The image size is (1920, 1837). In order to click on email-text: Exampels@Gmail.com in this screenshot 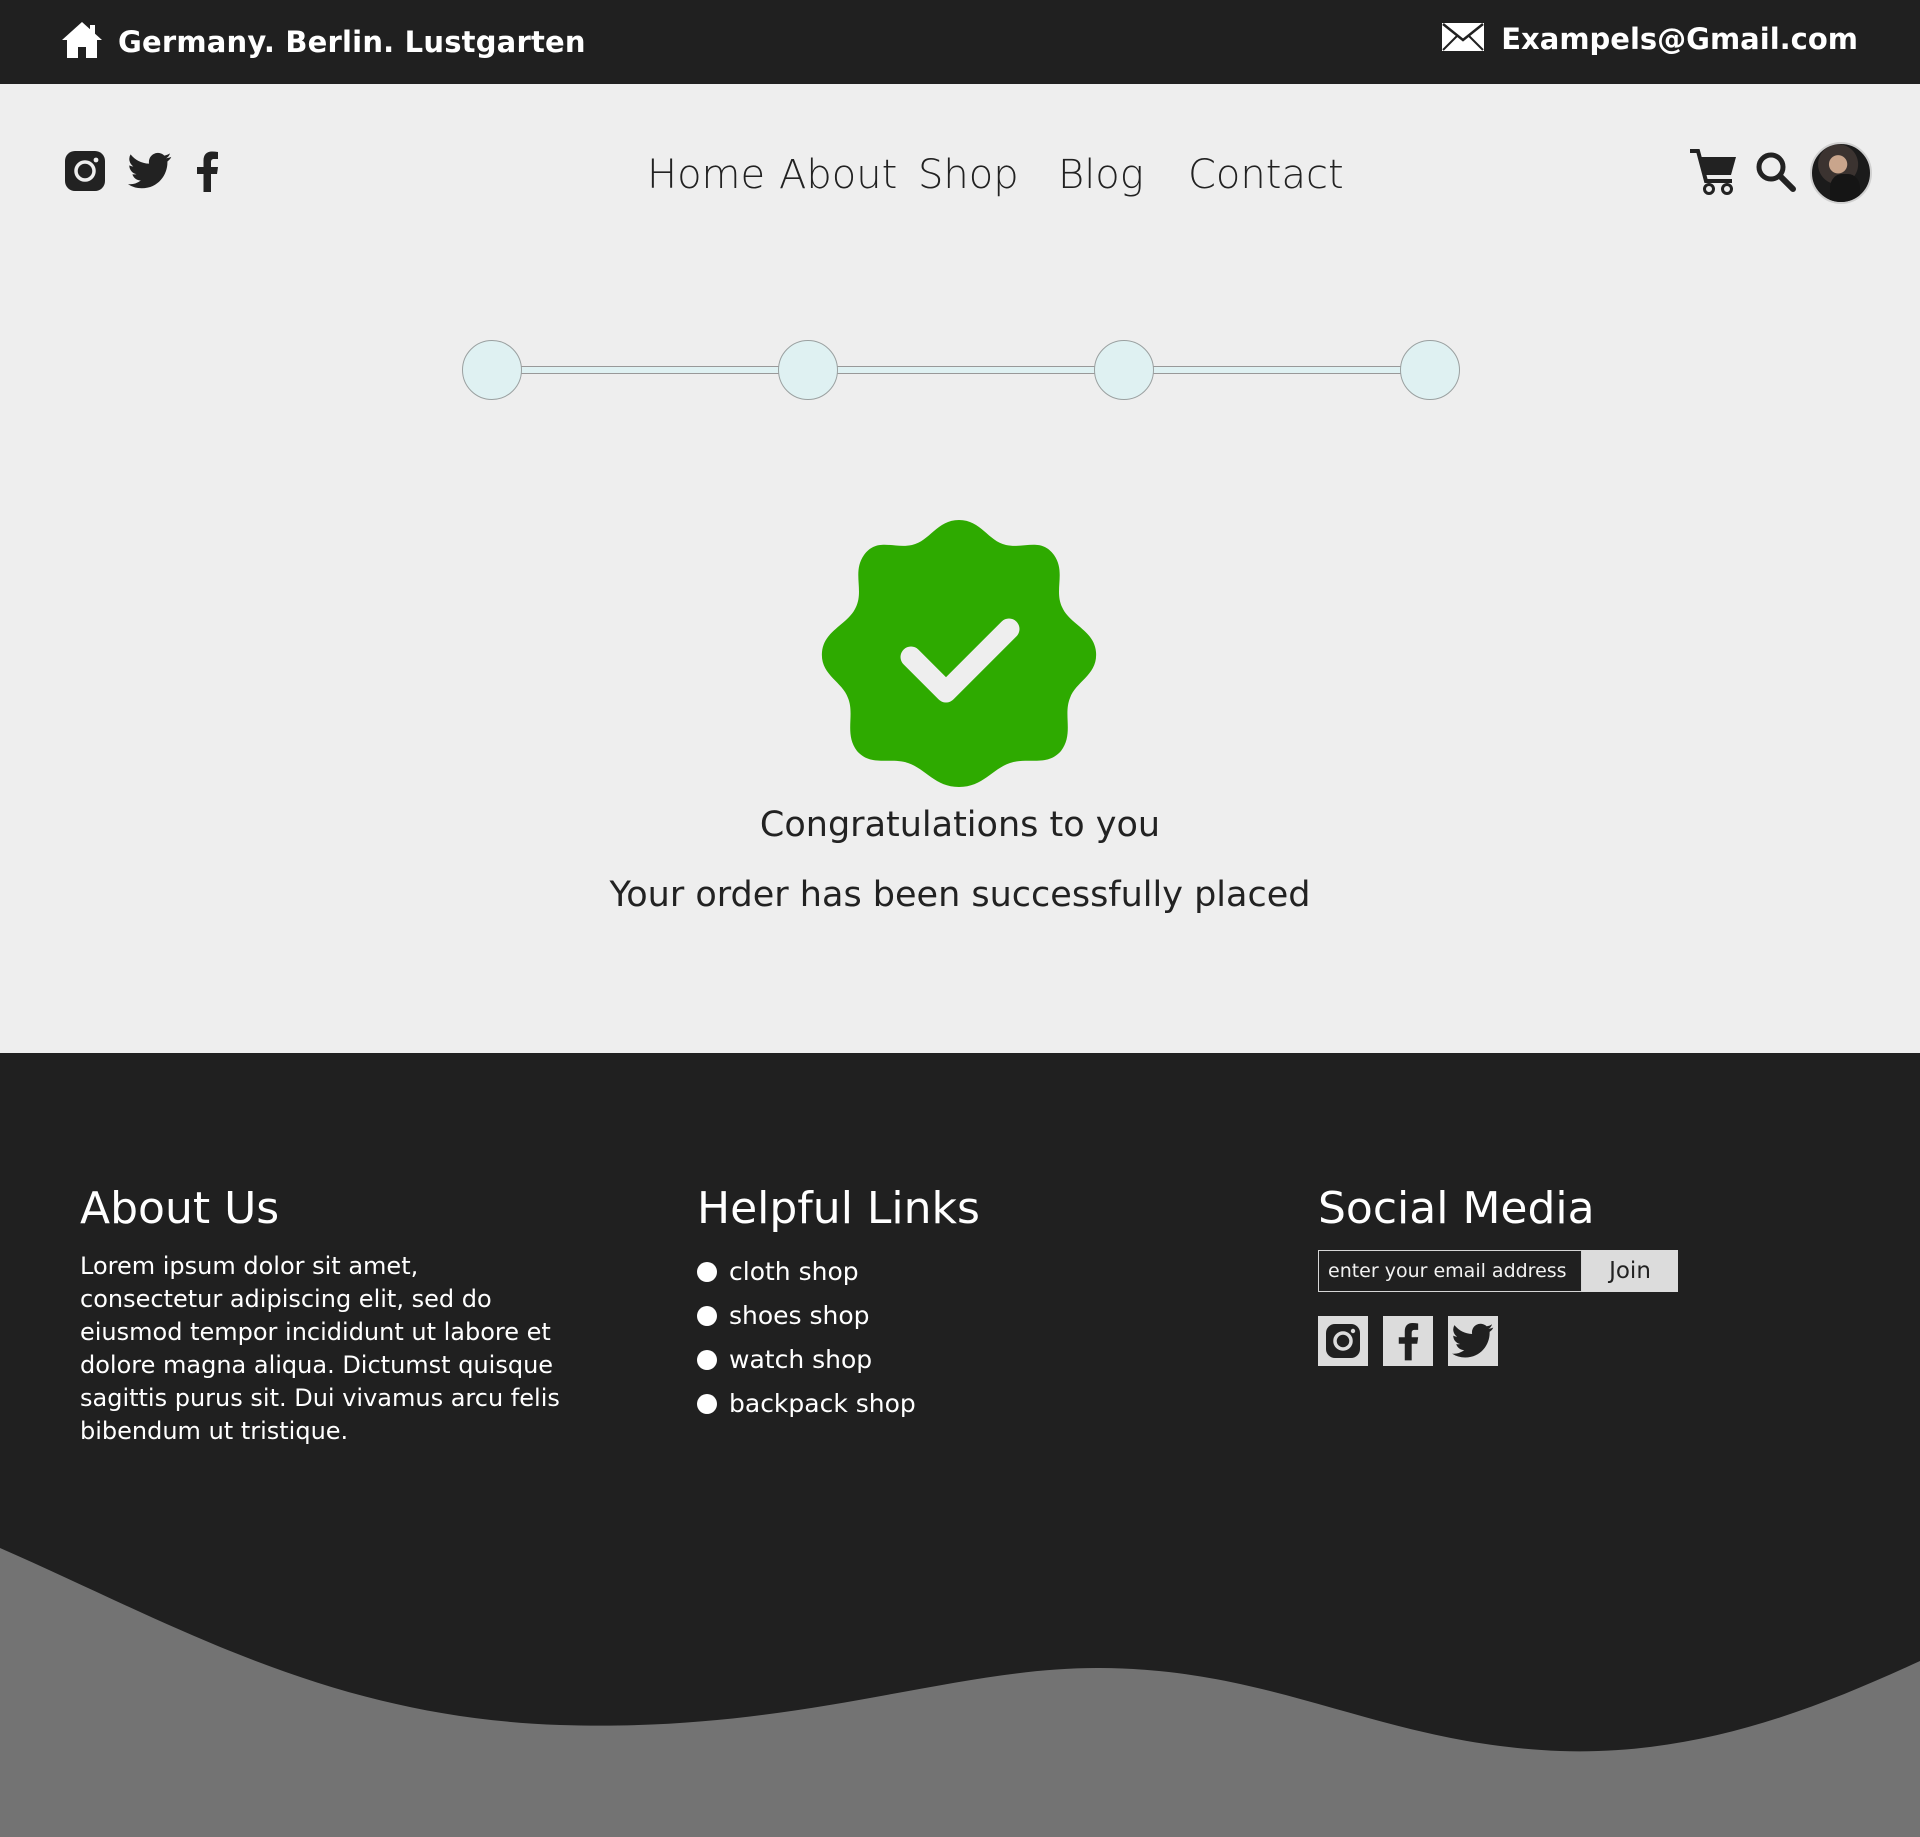, I will do `click(1679, 39)`.